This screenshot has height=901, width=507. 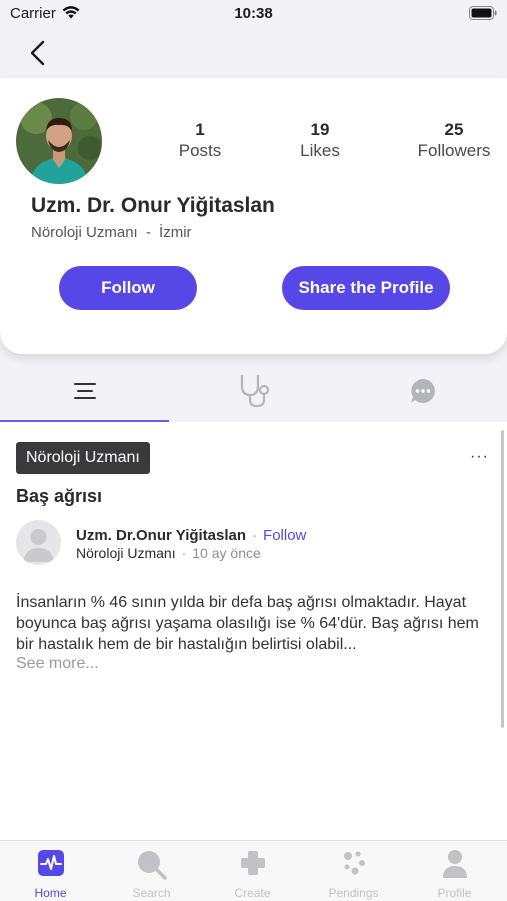 I want to click on profile-subtitle: Nöroloji Uzmanı - İzmir, so click(x=111, y=232).